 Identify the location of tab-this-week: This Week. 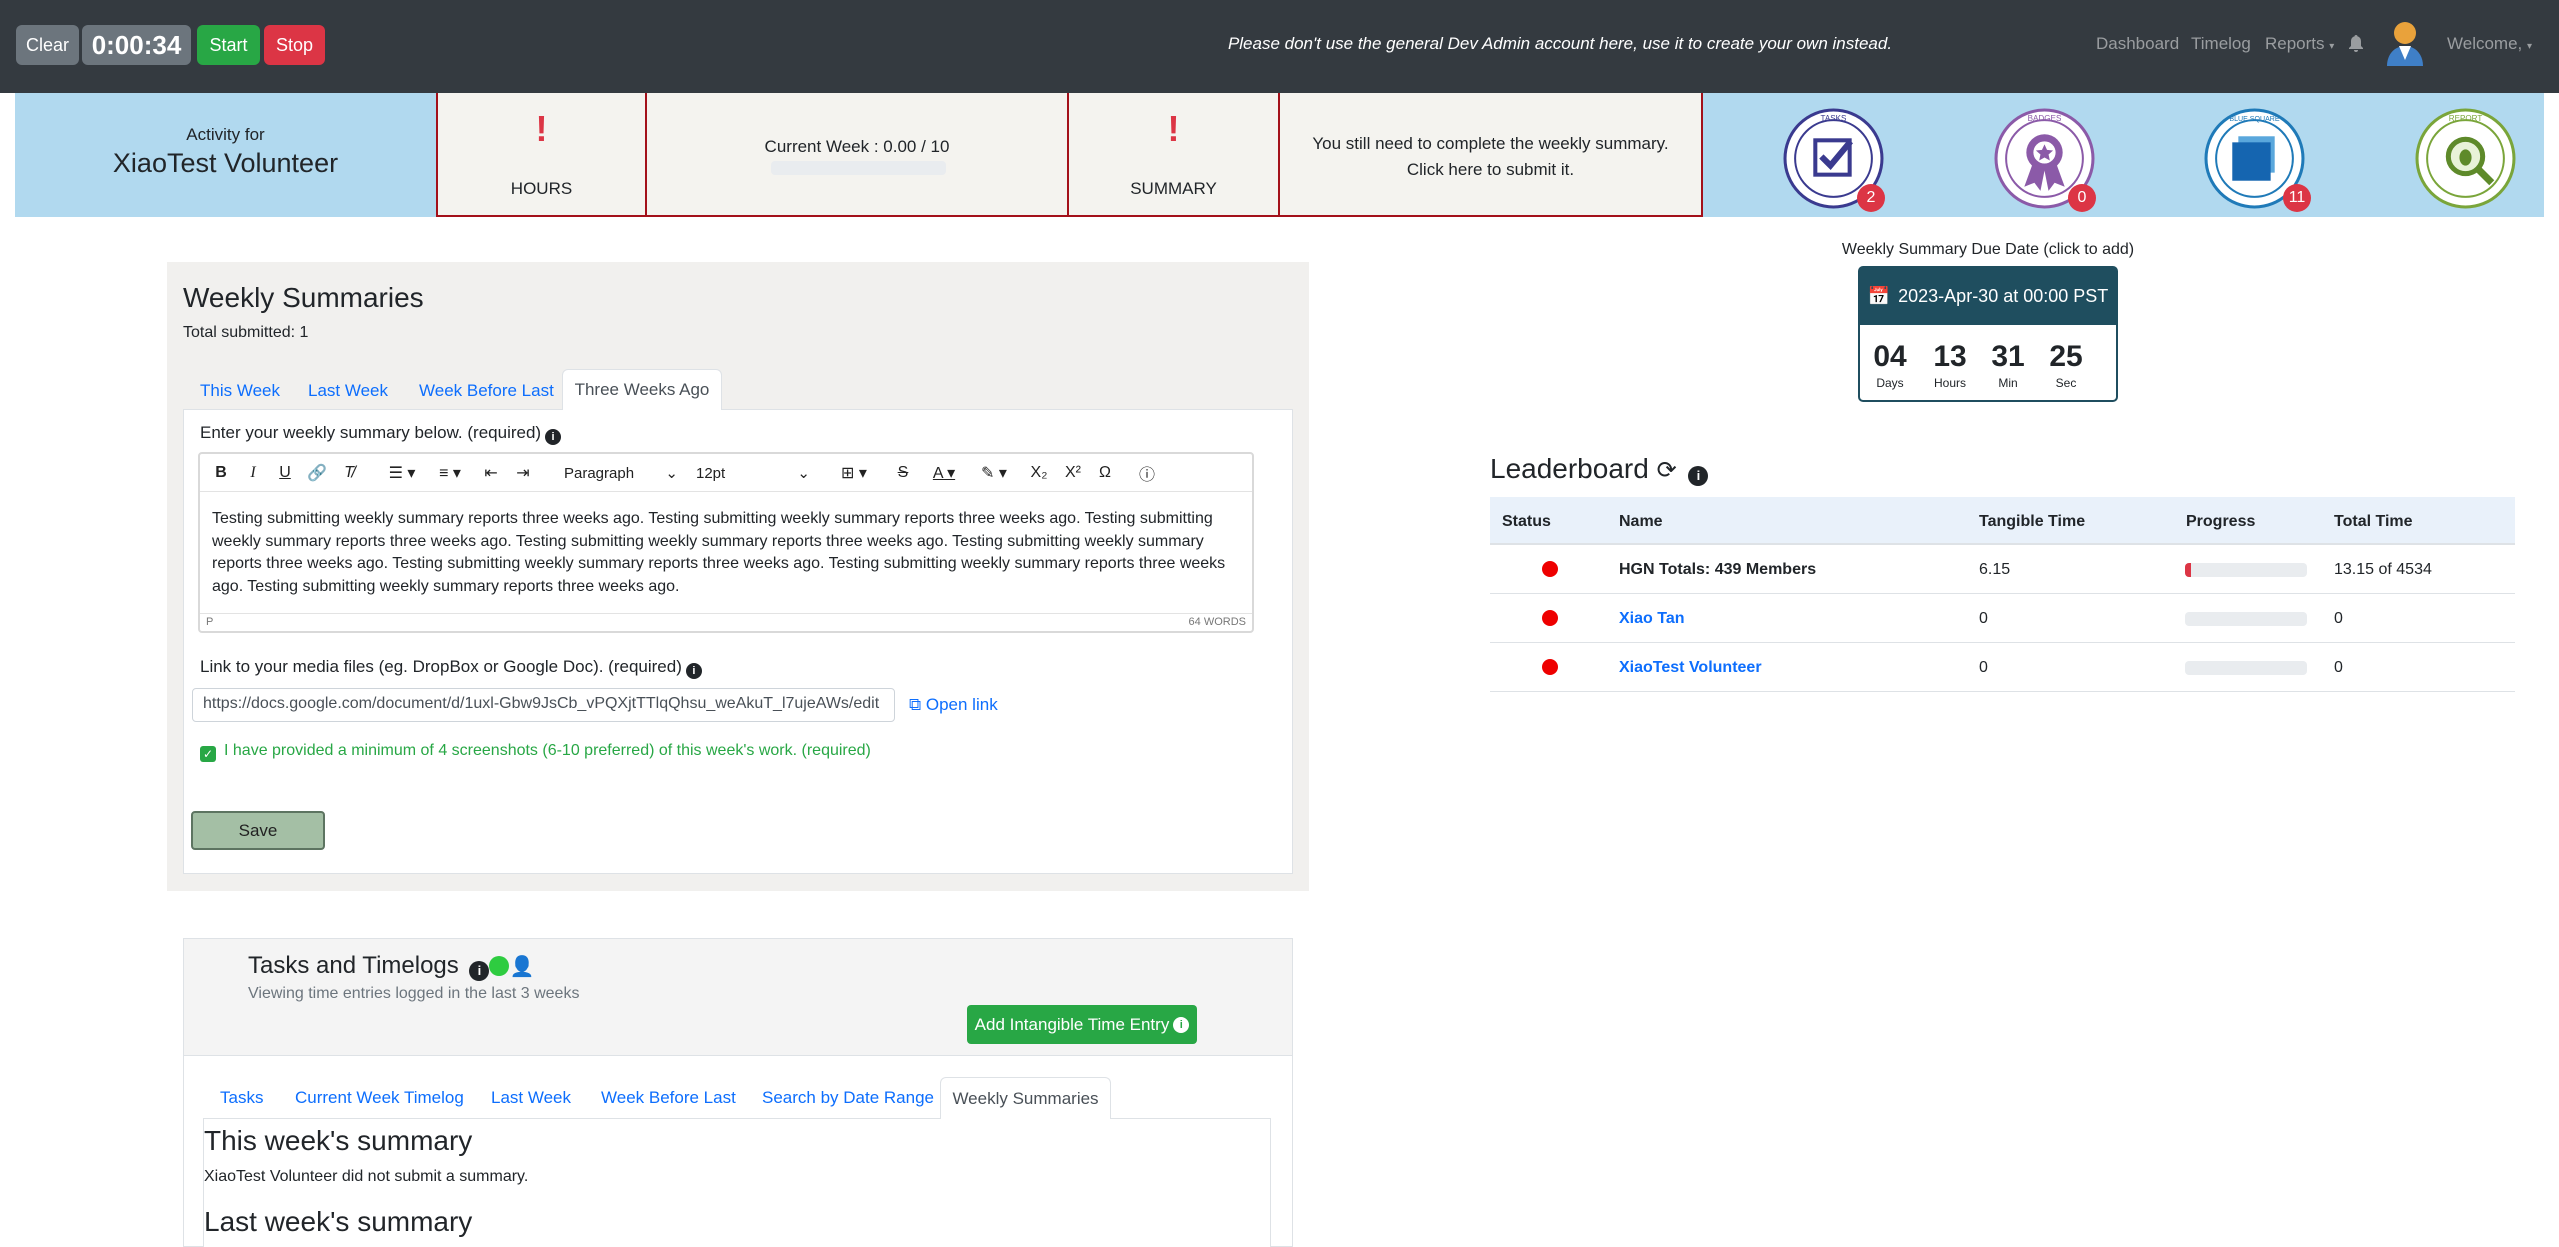
(240, 391).